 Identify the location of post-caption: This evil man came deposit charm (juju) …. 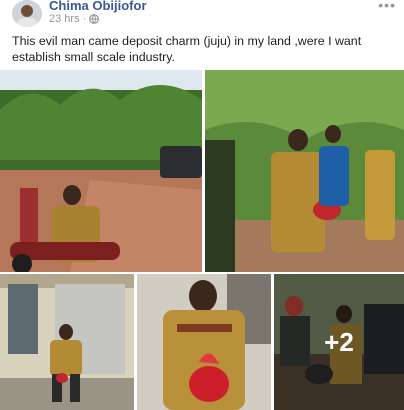
(187, 49).